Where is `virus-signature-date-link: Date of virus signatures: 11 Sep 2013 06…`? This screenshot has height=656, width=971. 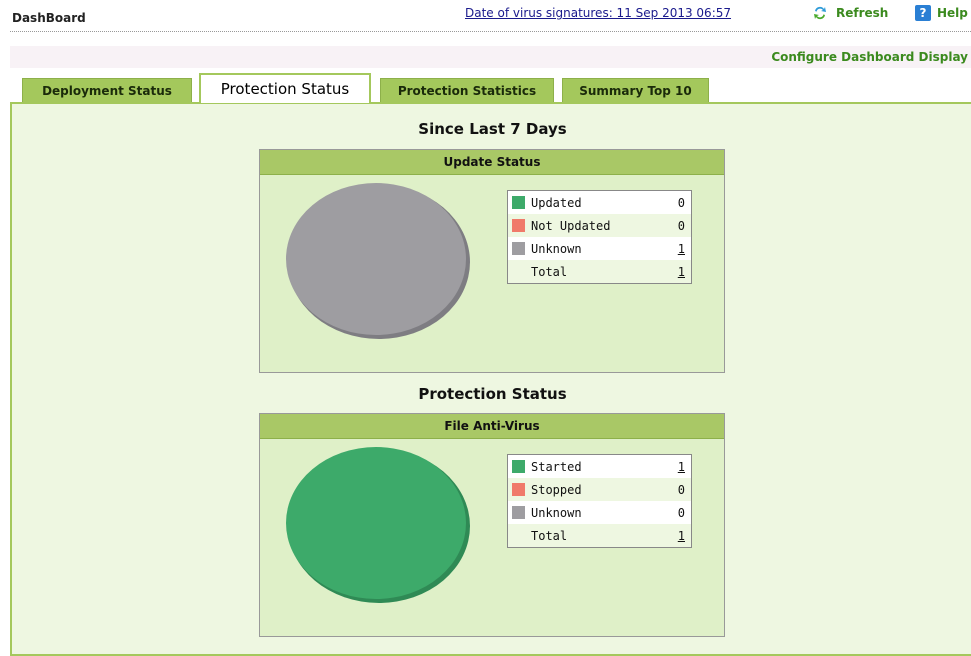
virus-signature-date-link: Date of virus signatures: 11 Sep 2013 06… is located at coordinates (598, 13).